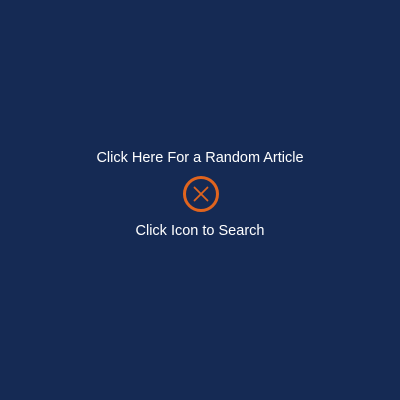  I want to click on search-toggle-button, so click(201, 194).